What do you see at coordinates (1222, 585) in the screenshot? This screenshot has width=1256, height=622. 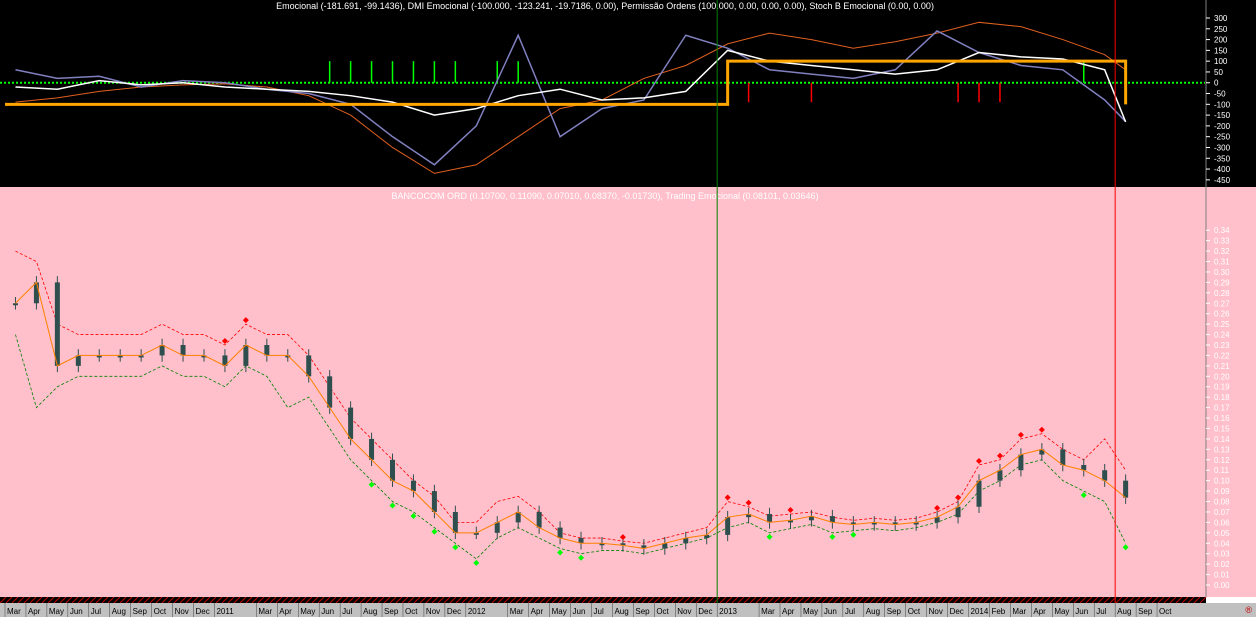 I see `y-tick-label: 0.00` at bounding box center [1222, 585].